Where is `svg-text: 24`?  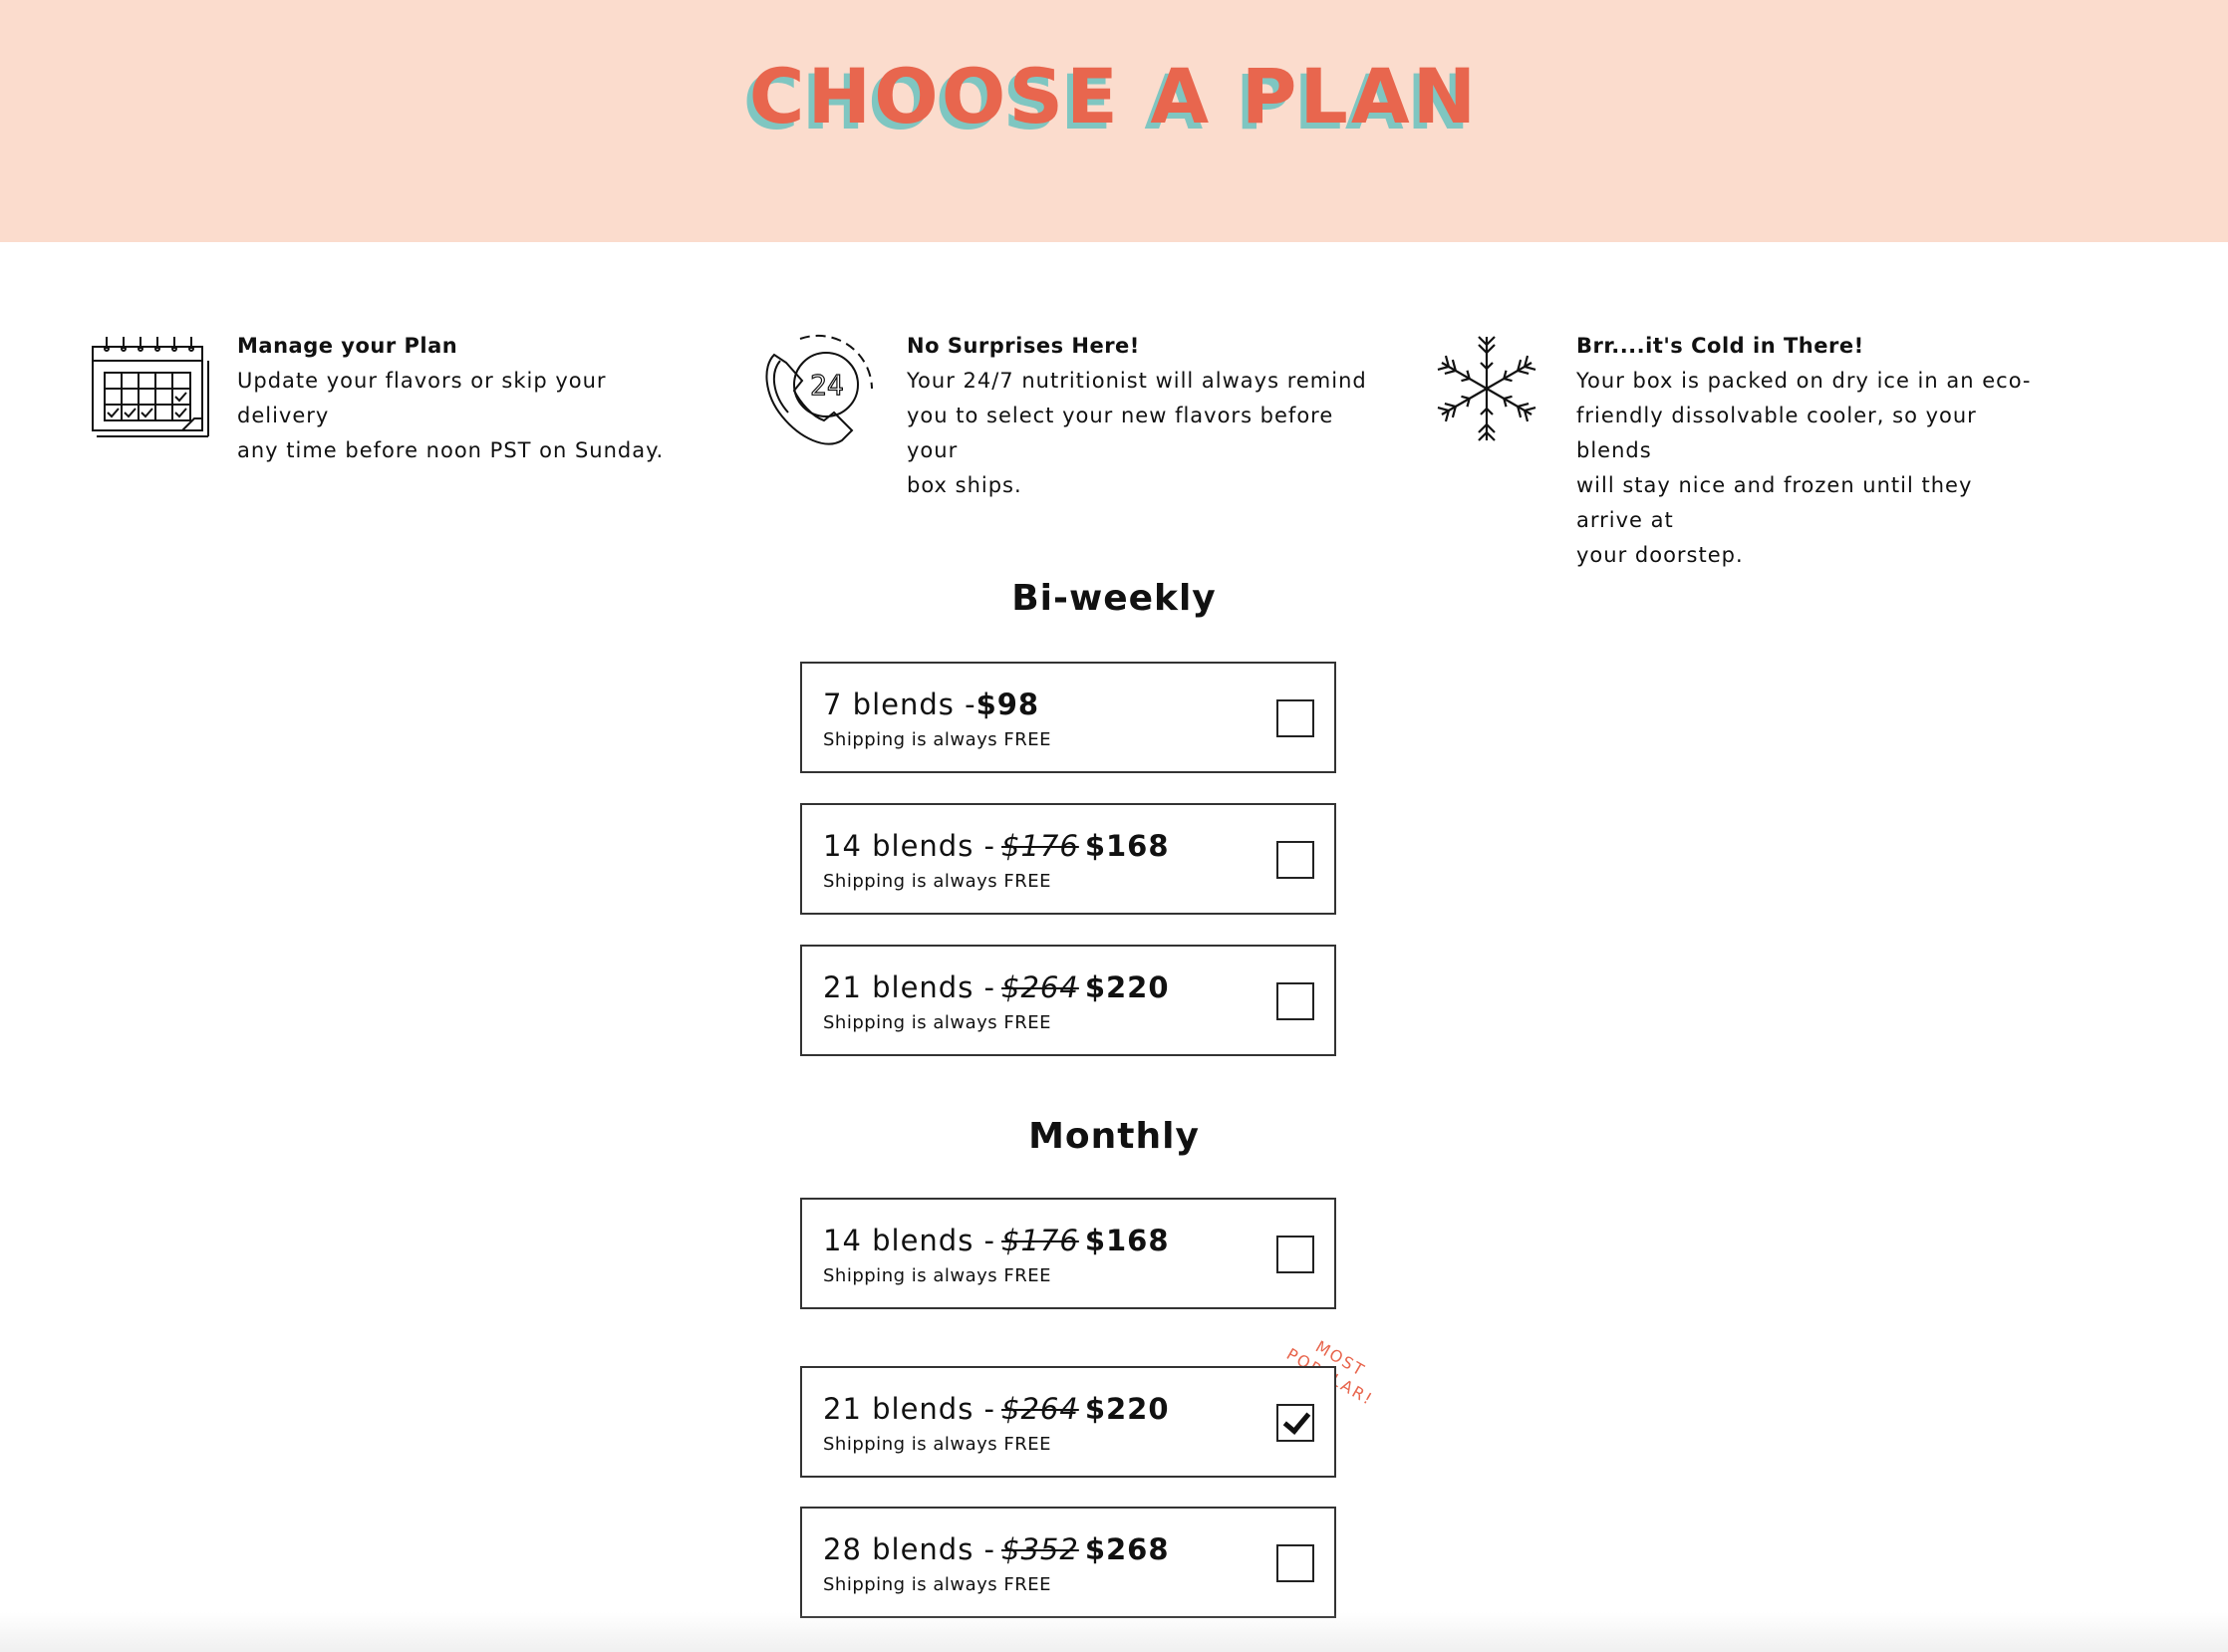
svg-text: 24 is located at coordinates (827, 385).